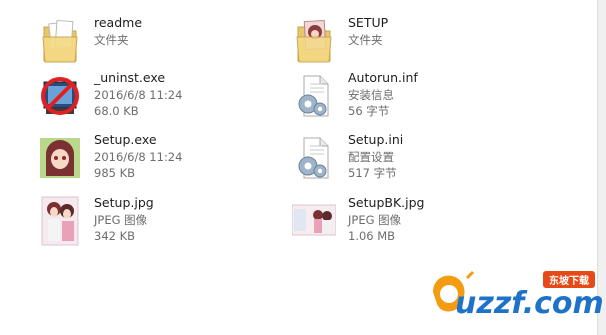  Describe the element at coordinates (60, 221) in the screenshot. I see `image-thumbnail-icon` at that location.